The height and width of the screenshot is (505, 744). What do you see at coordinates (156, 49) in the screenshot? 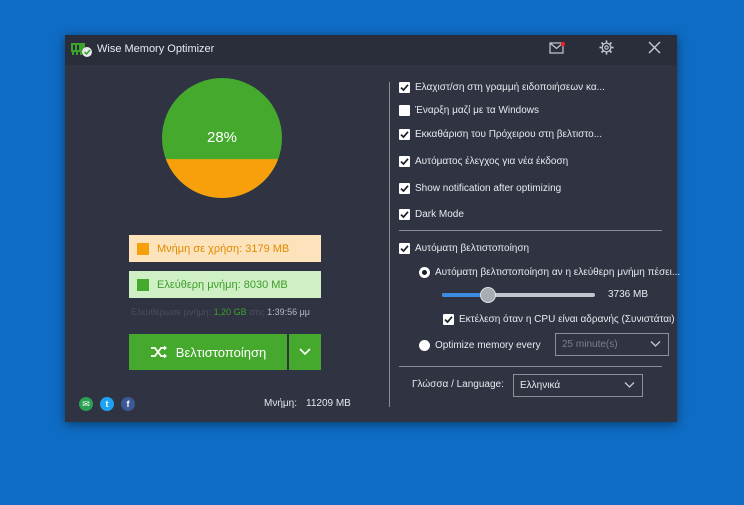
I see `app-title: Wise Memory Optimizer` at bounding box center [156, 49].